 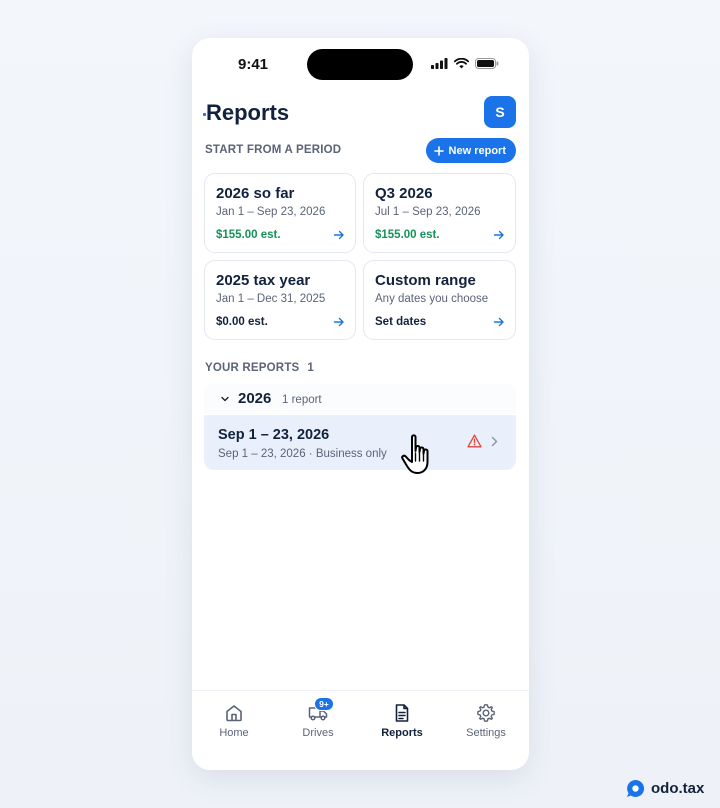 I want to click on status-time: 9:41, so click(x=253, y=64).